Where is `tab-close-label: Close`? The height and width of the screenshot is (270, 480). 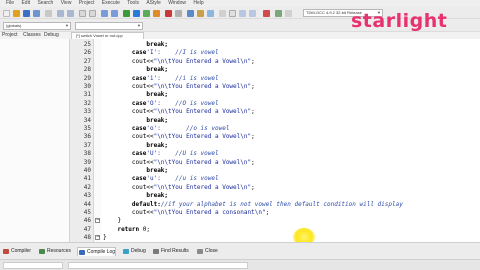
tab-close-label: Close is located at coordinates (211, 251).